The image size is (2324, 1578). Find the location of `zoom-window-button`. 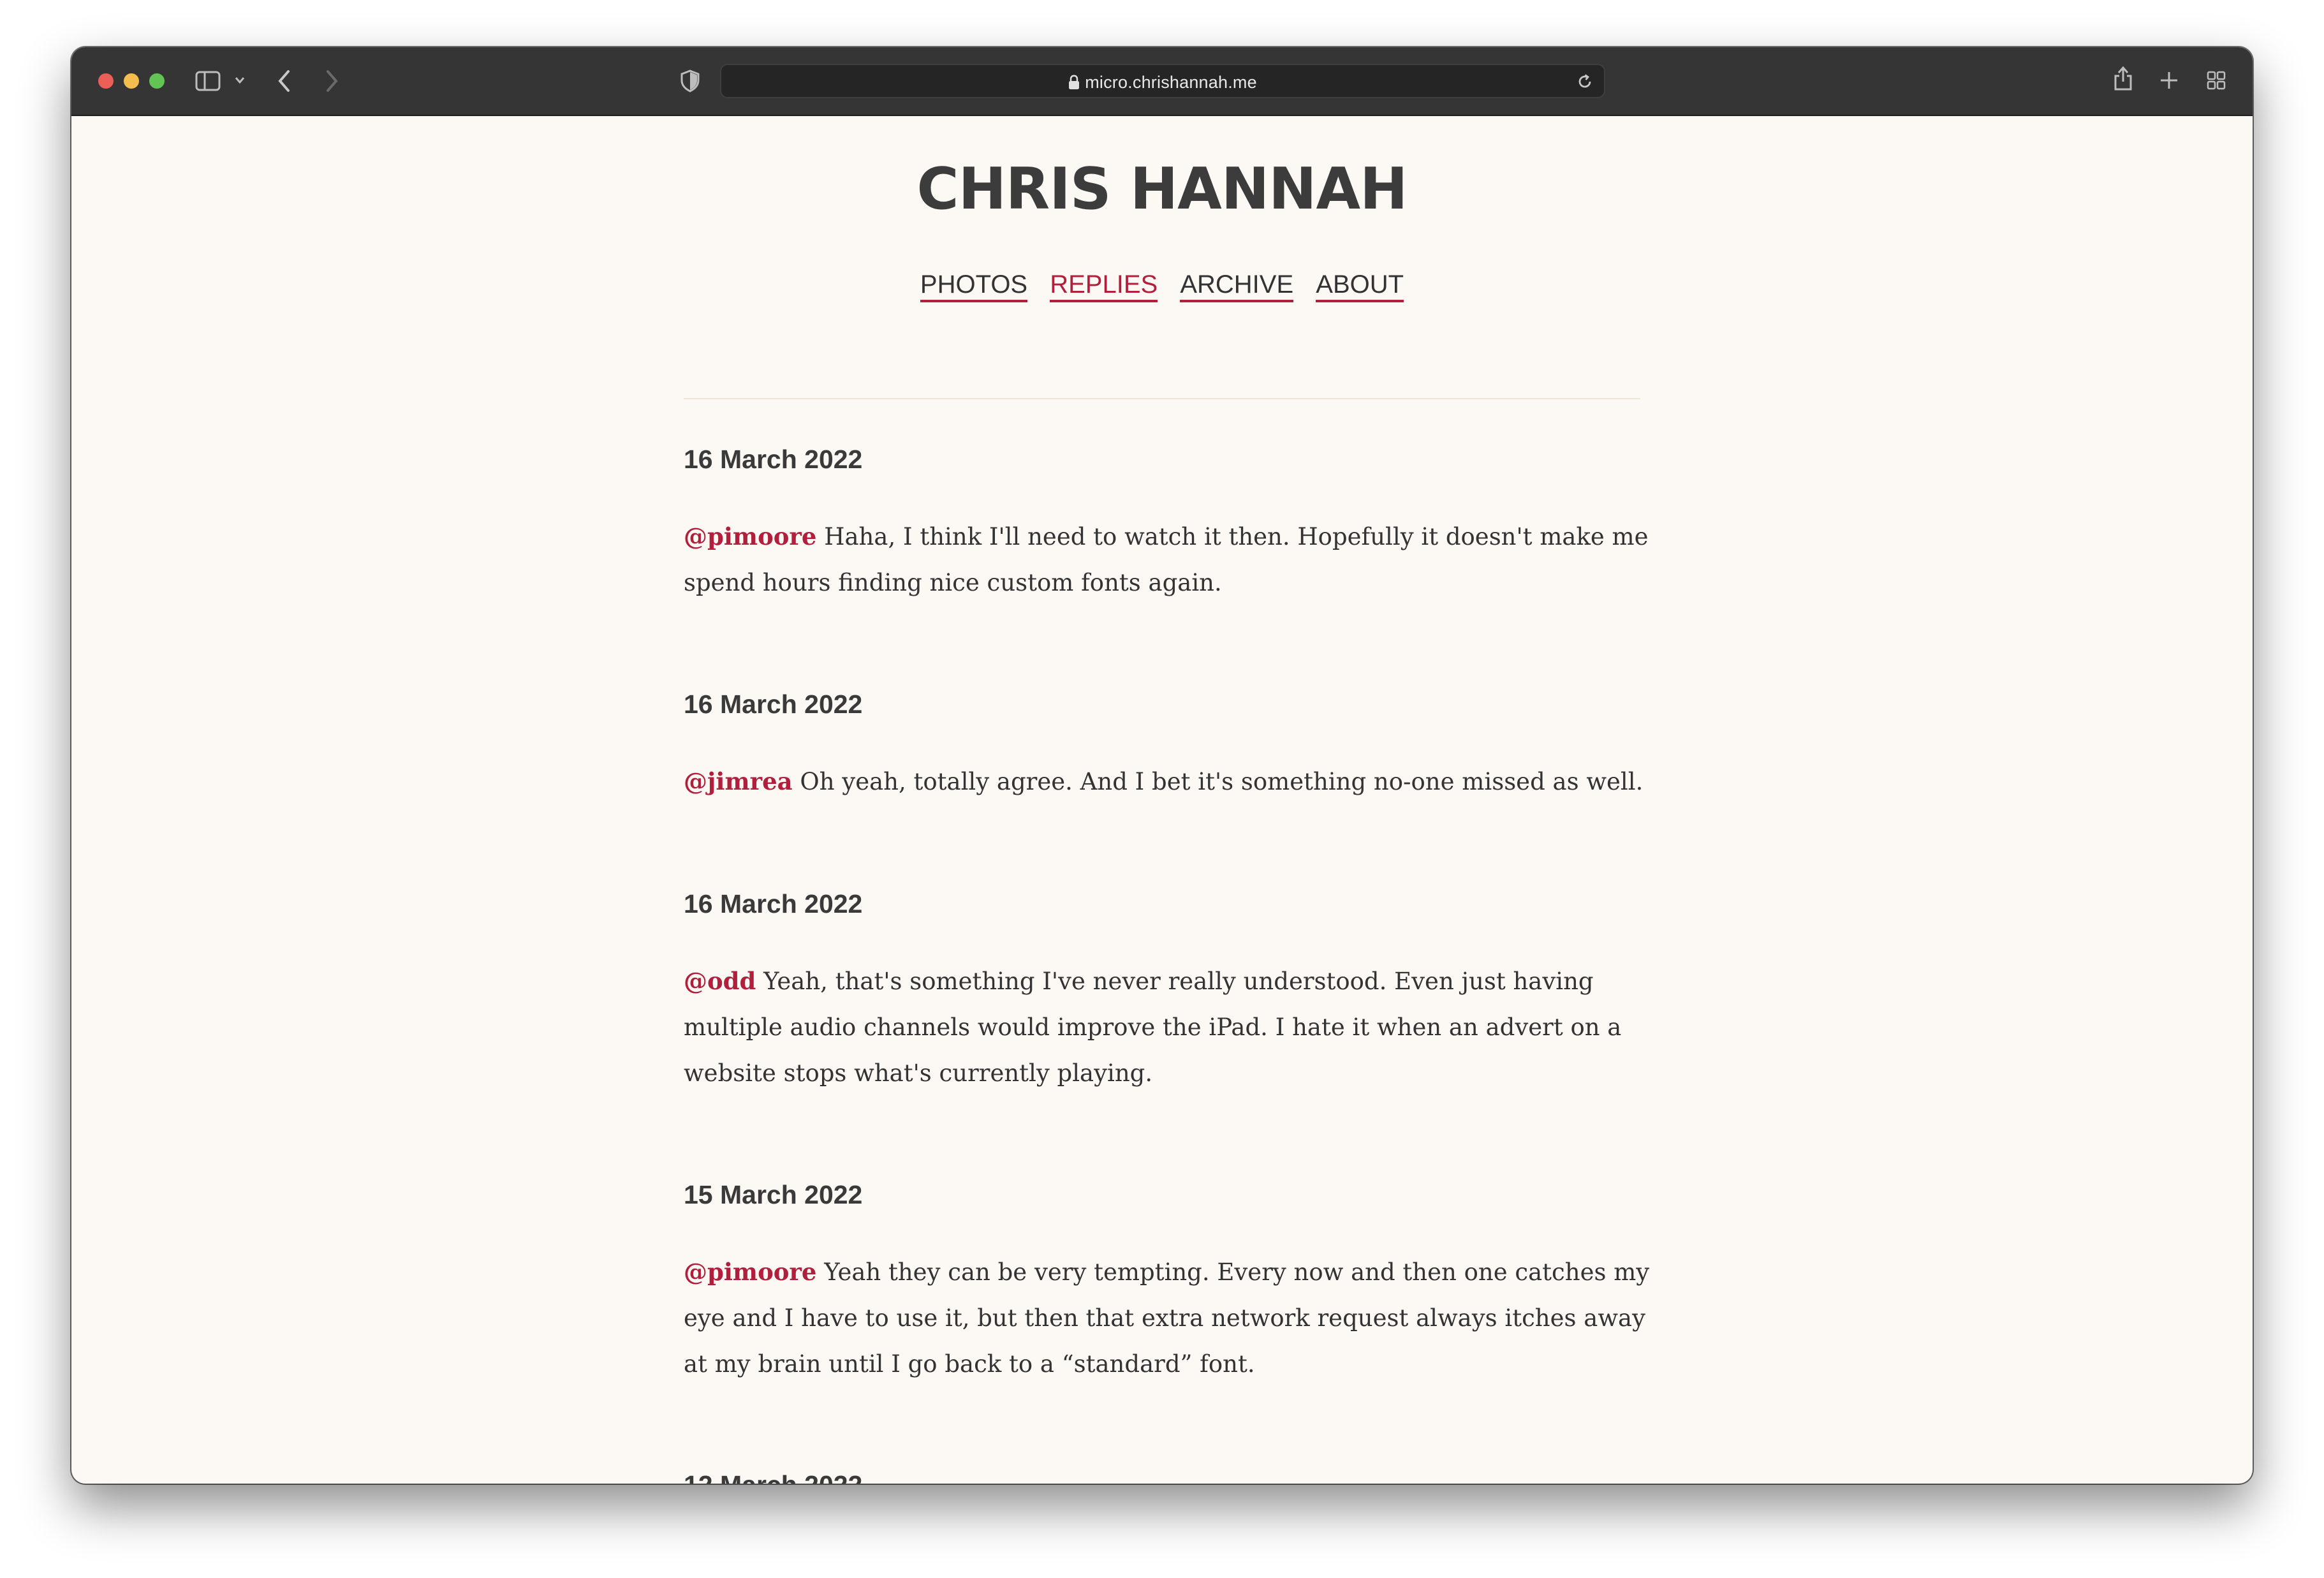

zoom-window-button is located at coordinates (157, 81).